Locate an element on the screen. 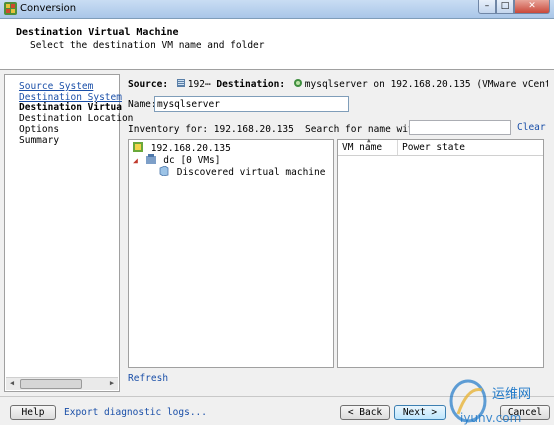  expand-arrow-icon: ◢ is located at coordinates (135, 160).